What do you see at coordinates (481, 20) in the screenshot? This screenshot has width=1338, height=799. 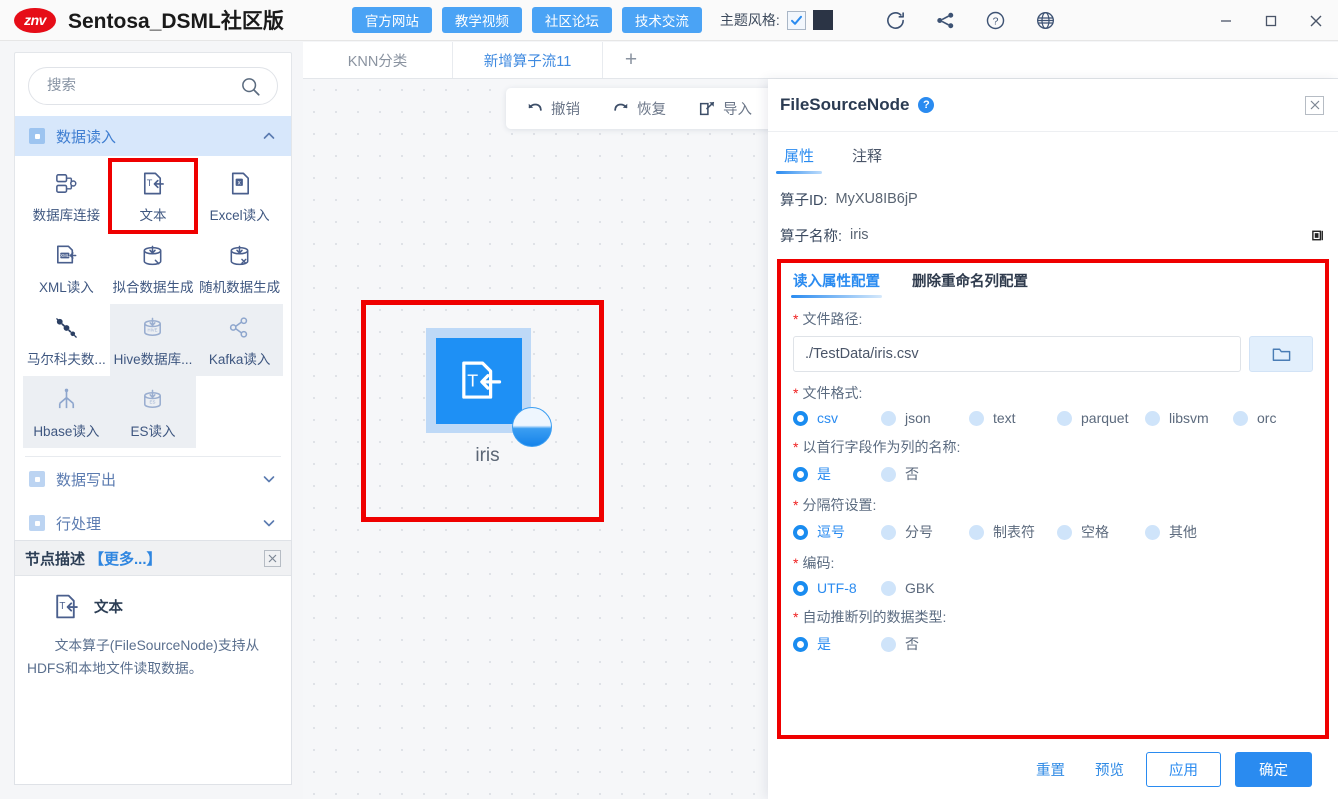 I see `tutorial-video-button: 教学视频` at bounding box center [481, 20].